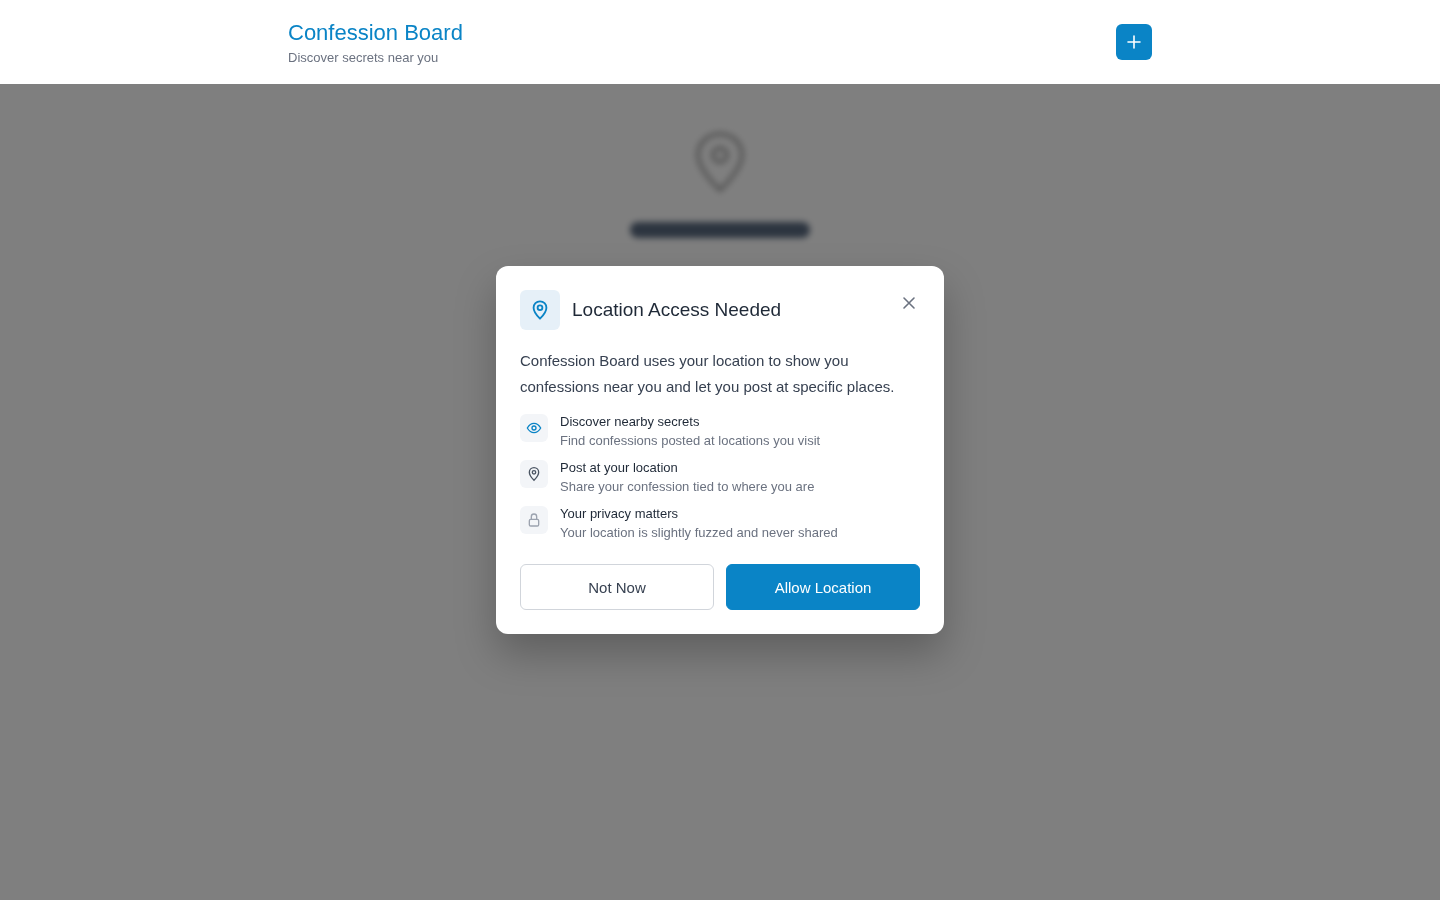 The height and width of the screenshot is (900, 1440). What do you see at coordinates (823, 587) in the screenshot?
I see `allow-location-button: Allow Location` at bounding box center [823, 587].